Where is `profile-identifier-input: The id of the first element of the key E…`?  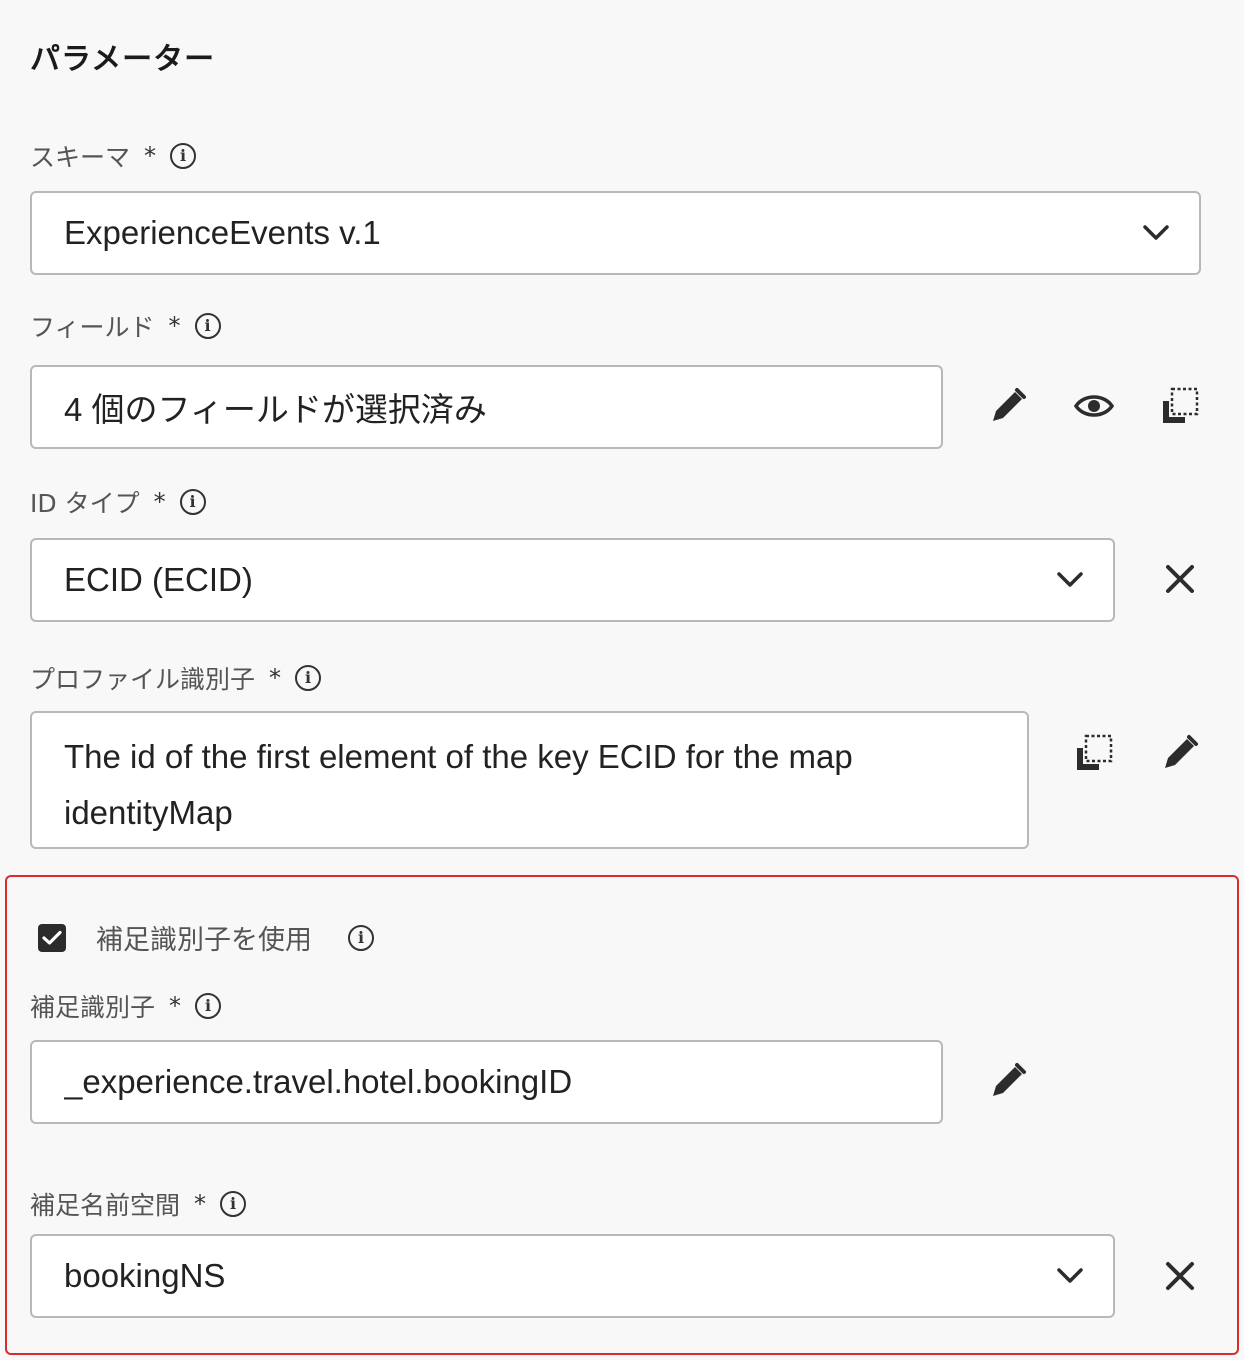 profile-identifier-input: The id of the first element of the key E… is located at coordinates (529, 780).